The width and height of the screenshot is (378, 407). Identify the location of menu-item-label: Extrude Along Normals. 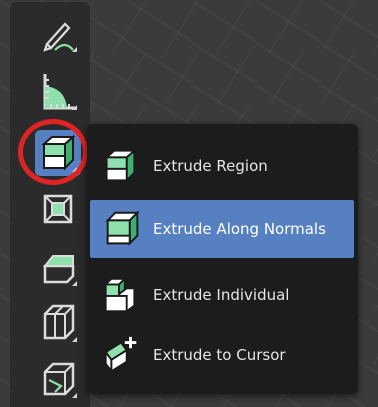
(239, 229).